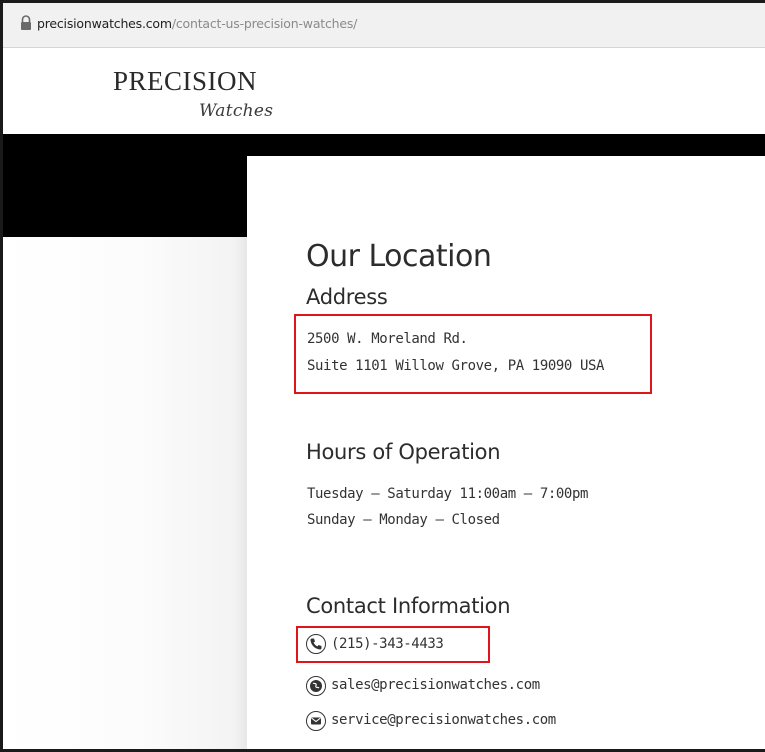  I want to click on phone-icon, so click(316, 644).